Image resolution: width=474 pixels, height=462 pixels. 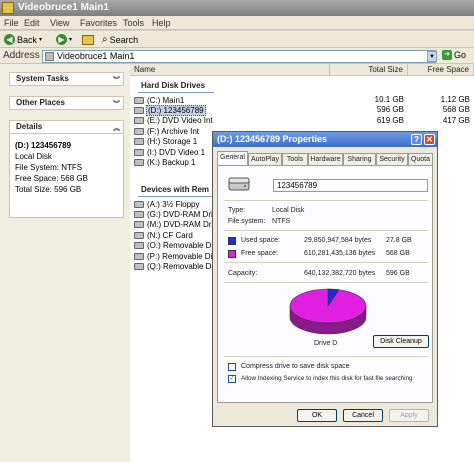 I want to click on drive-row: (M:) DVD-RAM Driv, so click(x=176, y=225).